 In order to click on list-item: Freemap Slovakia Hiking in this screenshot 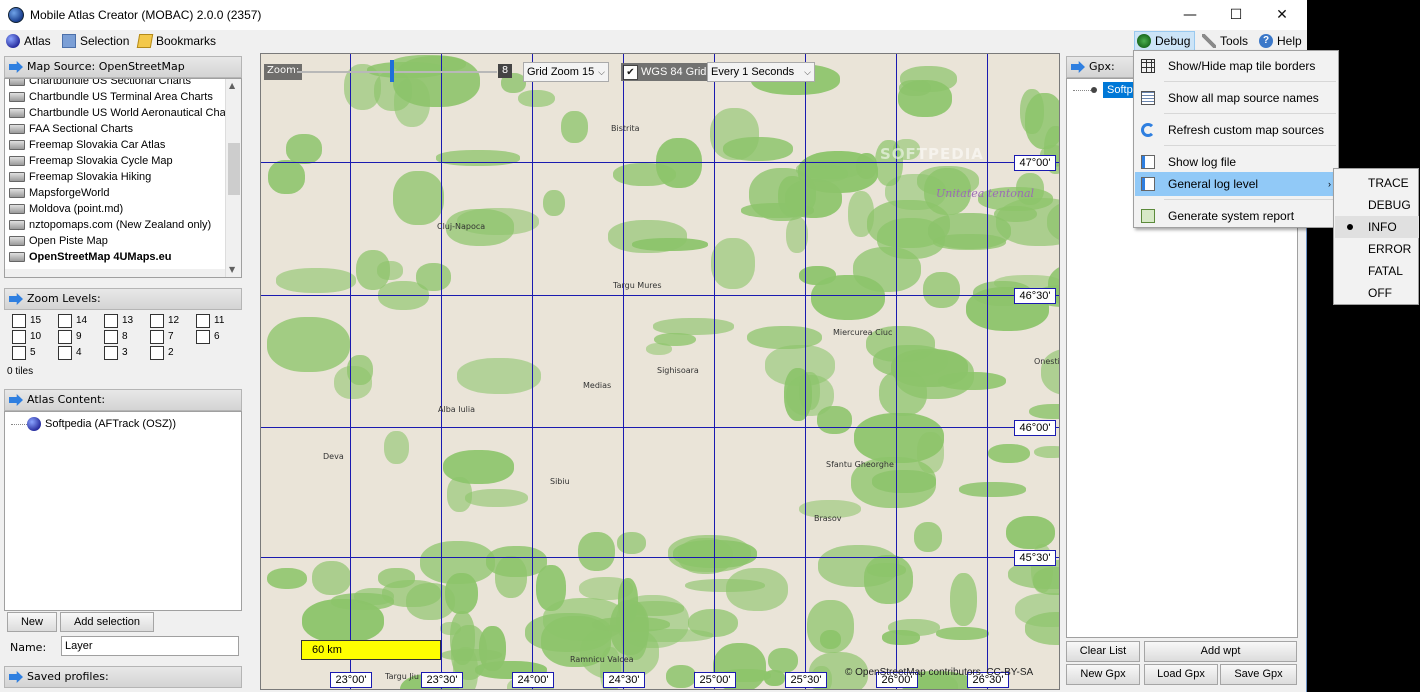, I will do `click(80, 177)`.